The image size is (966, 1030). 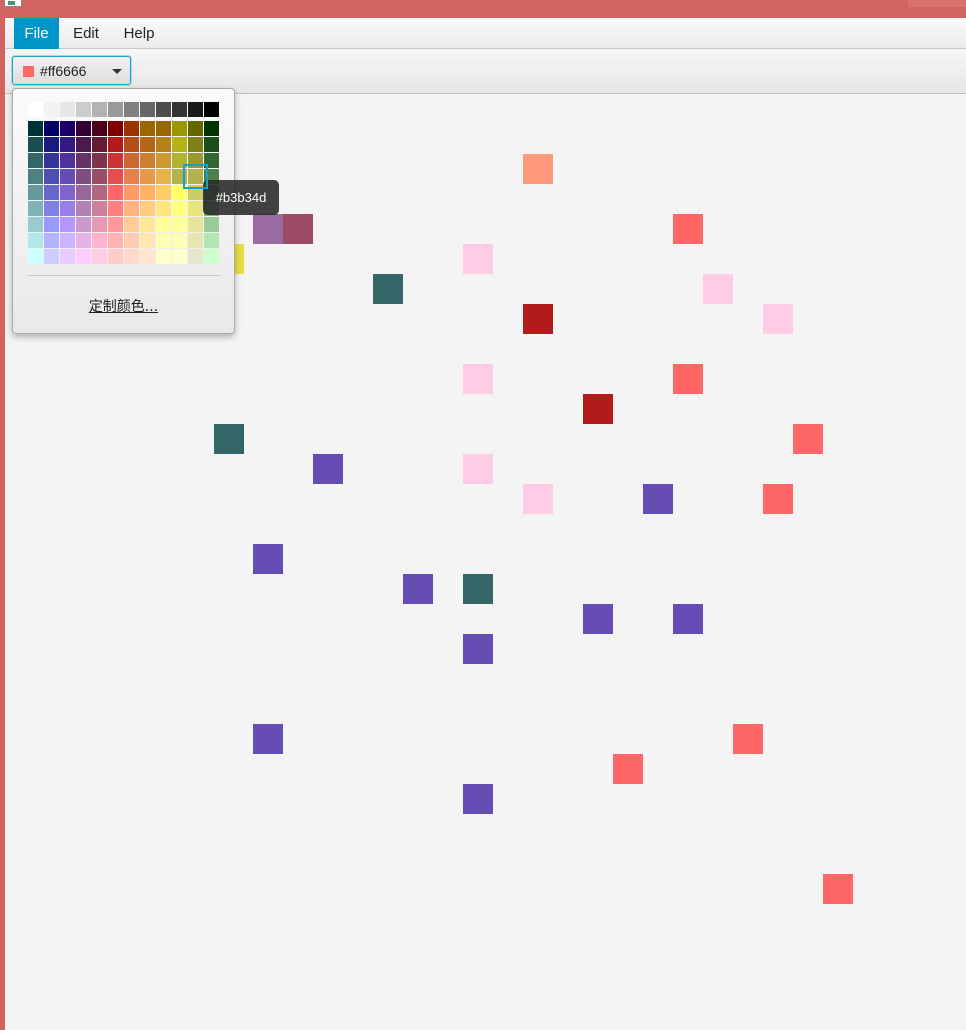 I want to click on window-control-button, so click(x=937, y=3).